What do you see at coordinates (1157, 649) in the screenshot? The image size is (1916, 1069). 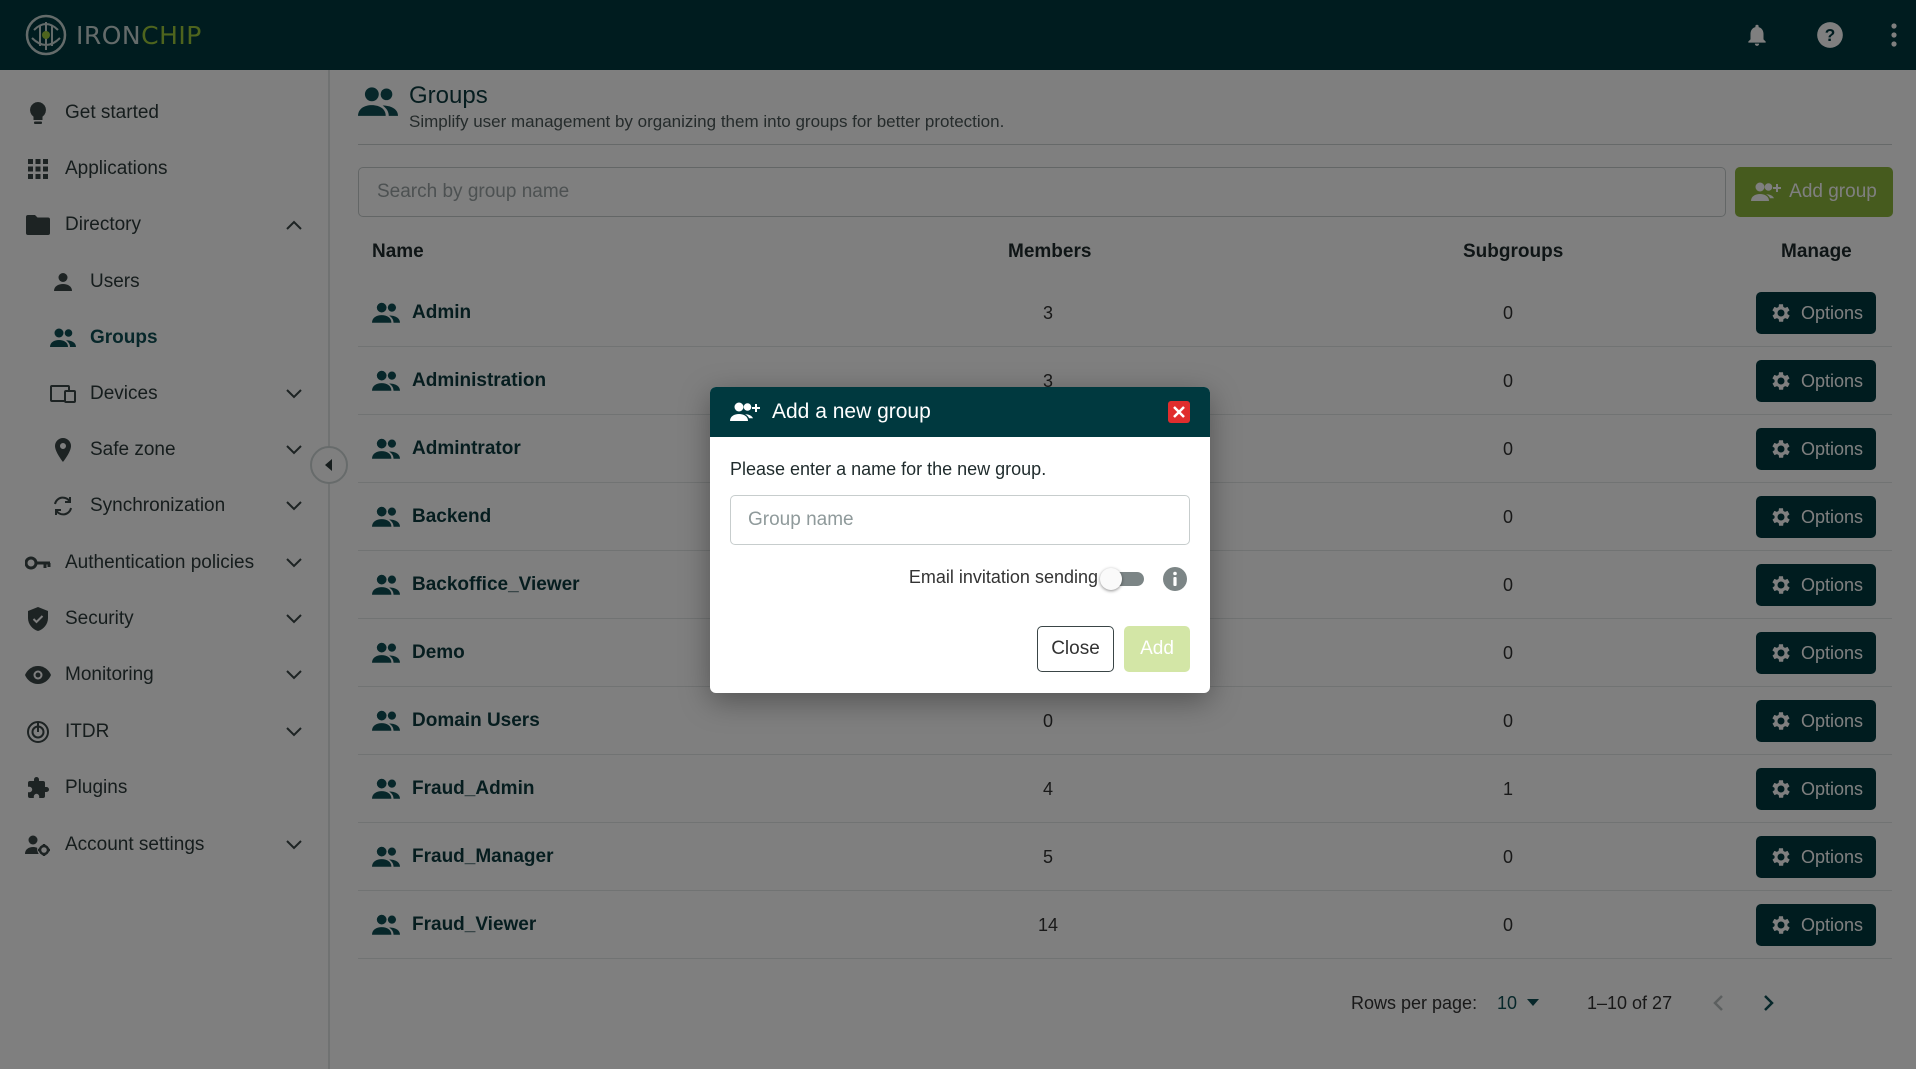 I see `add-button: Add` at bounding box center [1157, 649].